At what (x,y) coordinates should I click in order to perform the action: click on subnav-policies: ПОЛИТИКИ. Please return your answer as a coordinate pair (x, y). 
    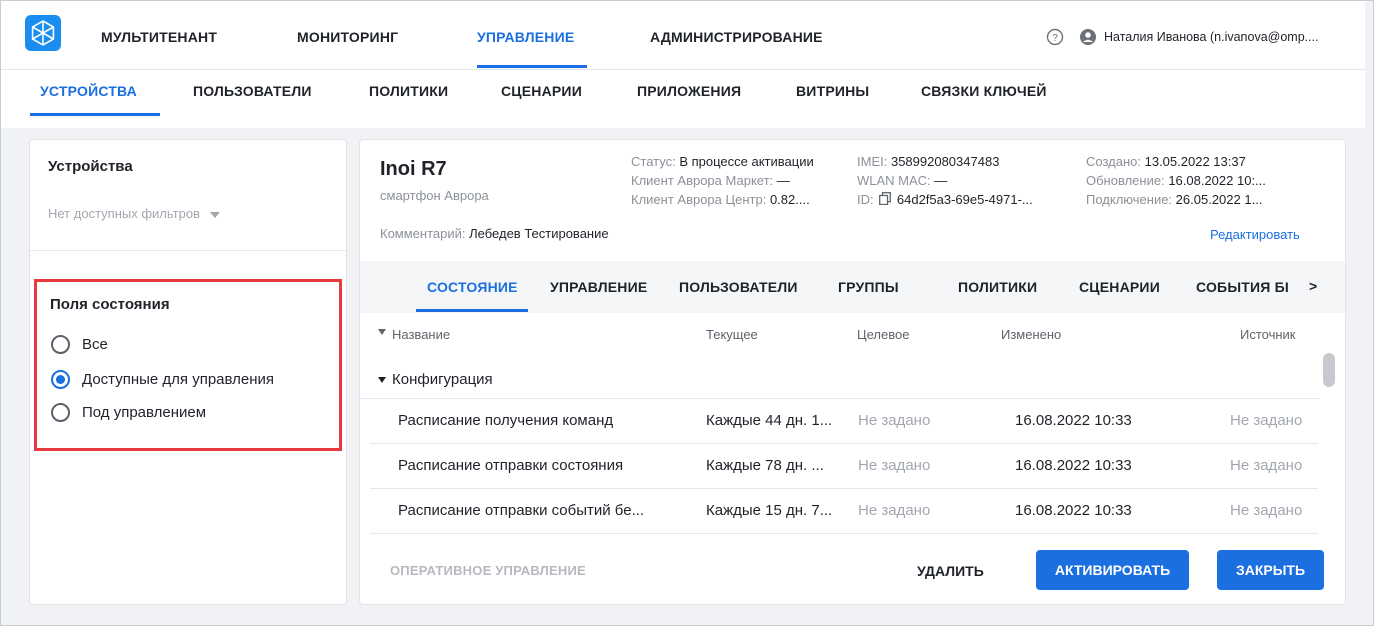
    Looking at the image, I should click on (408, 91).